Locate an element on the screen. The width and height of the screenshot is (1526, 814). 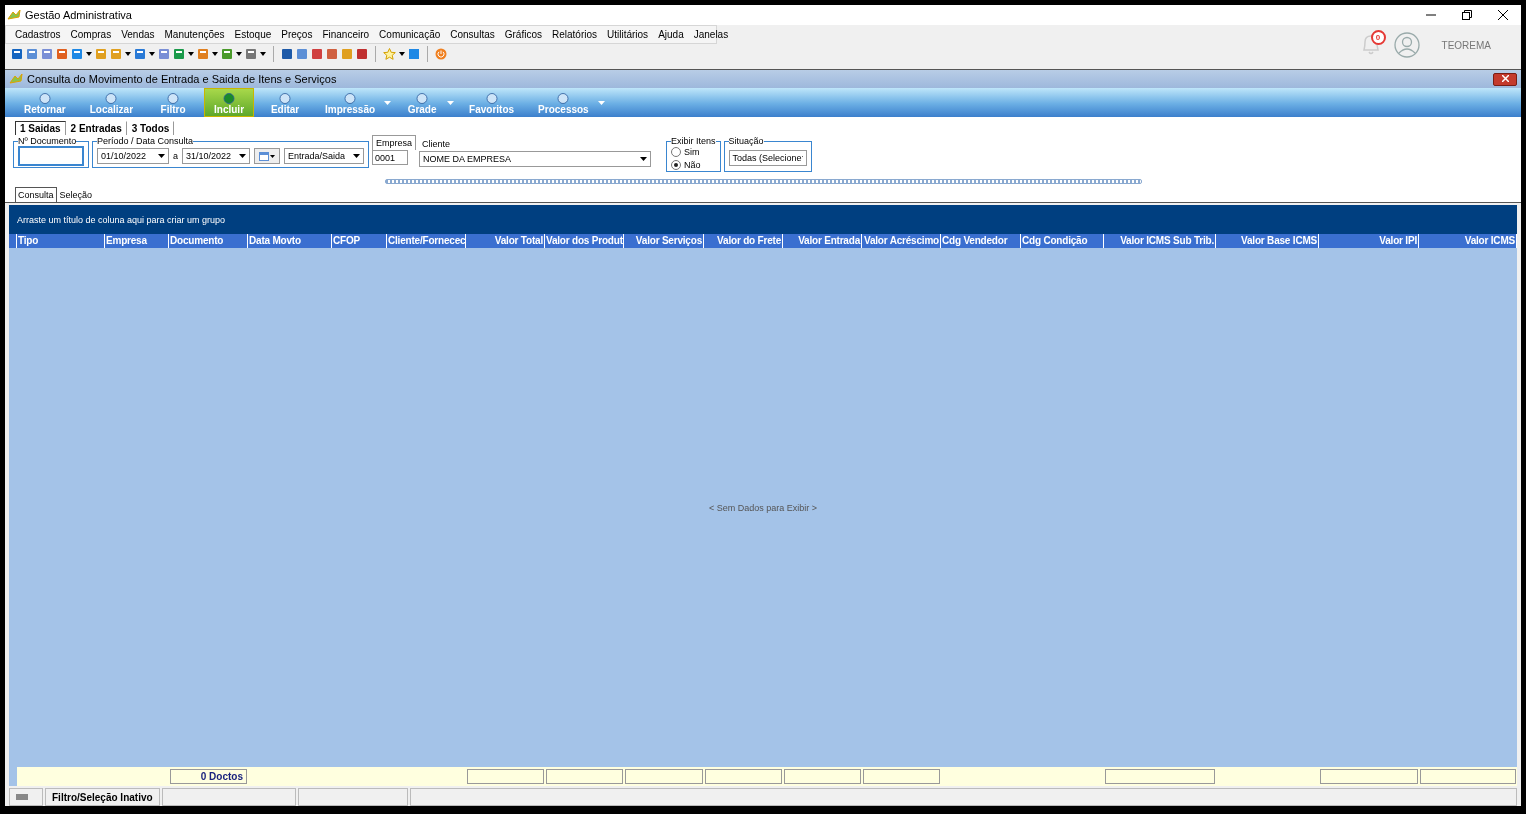
calendar-button is located at coordinates (267, 156).